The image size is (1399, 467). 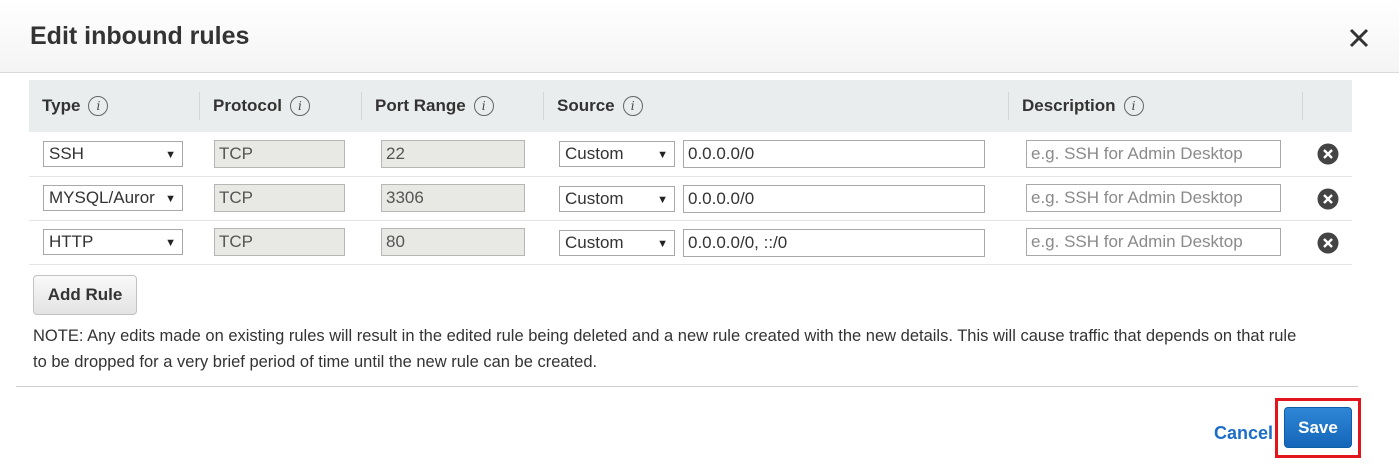 I want to click on cancel-button: Cancel, so click(x=1243, y=433).